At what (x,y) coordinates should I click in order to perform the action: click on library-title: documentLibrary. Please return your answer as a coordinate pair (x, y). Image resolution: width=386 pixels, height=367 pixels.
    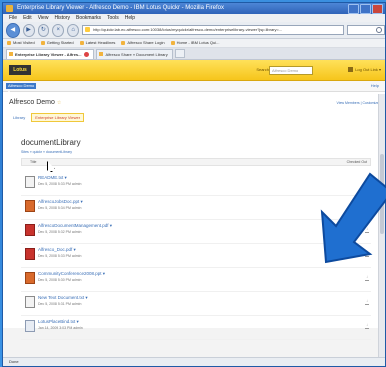
    Looking at the image, I should click on (51, 142).